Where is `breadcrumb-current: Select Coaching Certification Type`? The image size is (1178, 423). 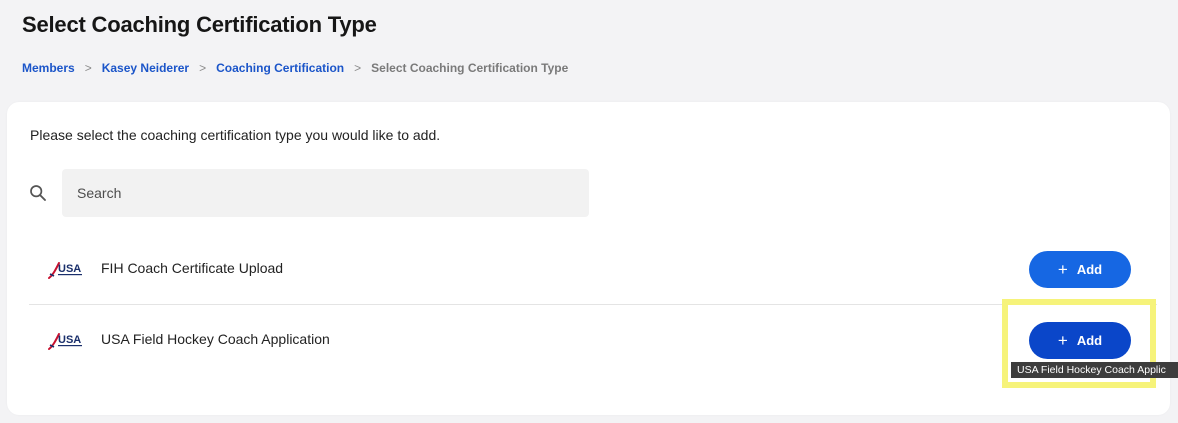
breadcrumb-current: Select Coaching Certification Type is located at coordinates (470, 68).